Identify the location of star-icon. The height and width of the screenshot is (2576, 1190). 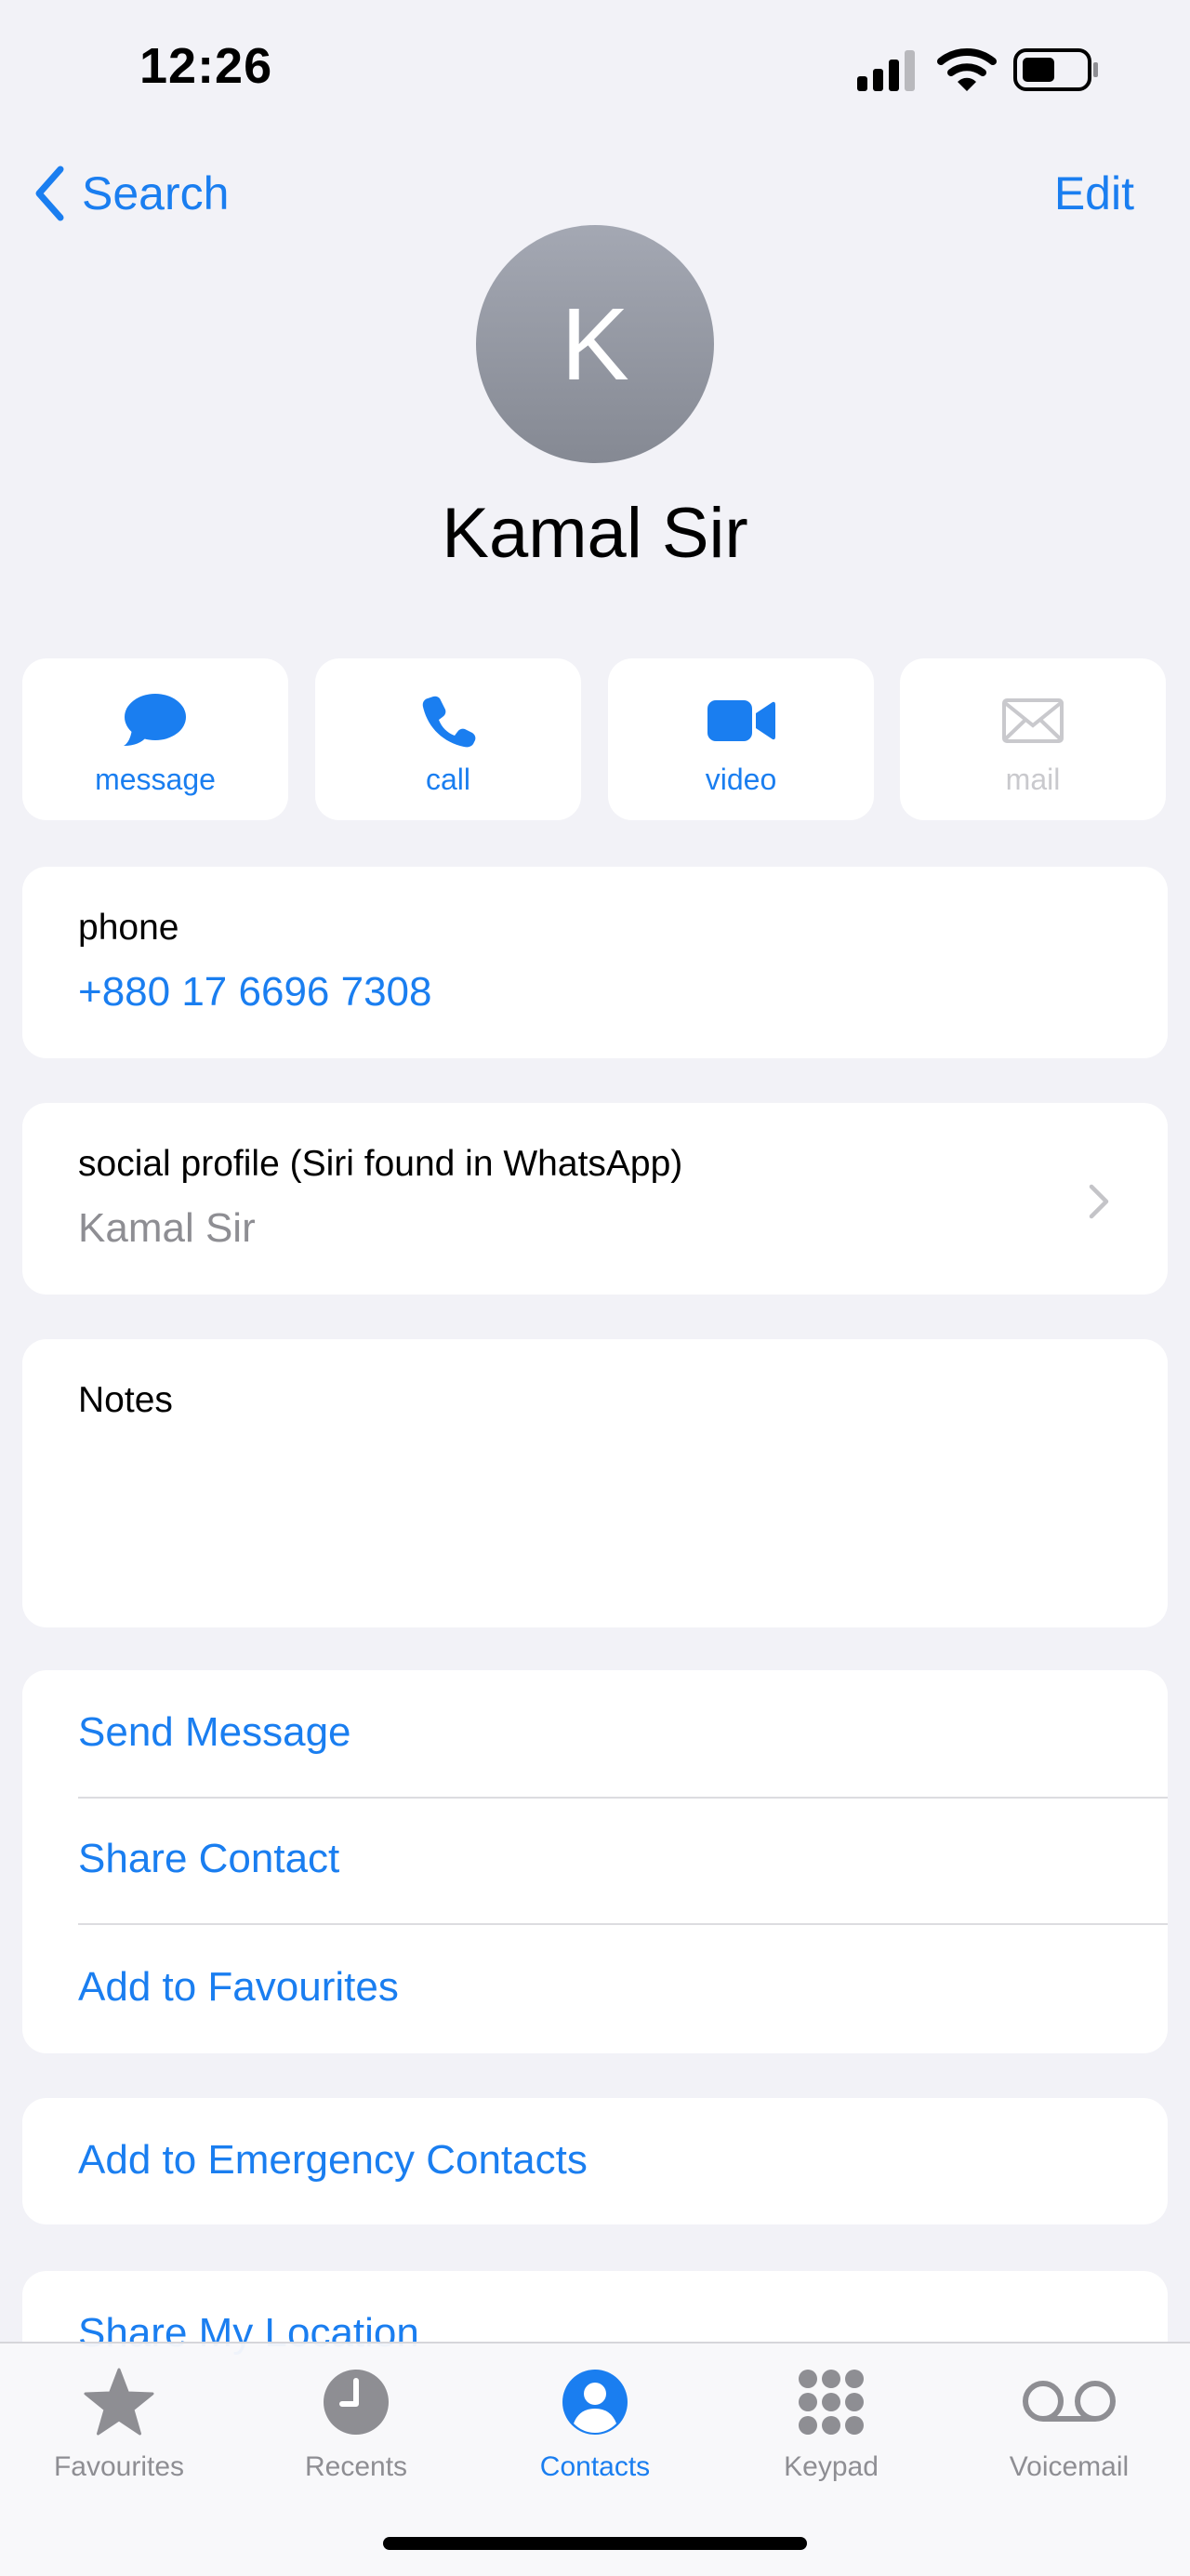
(119, 2402).